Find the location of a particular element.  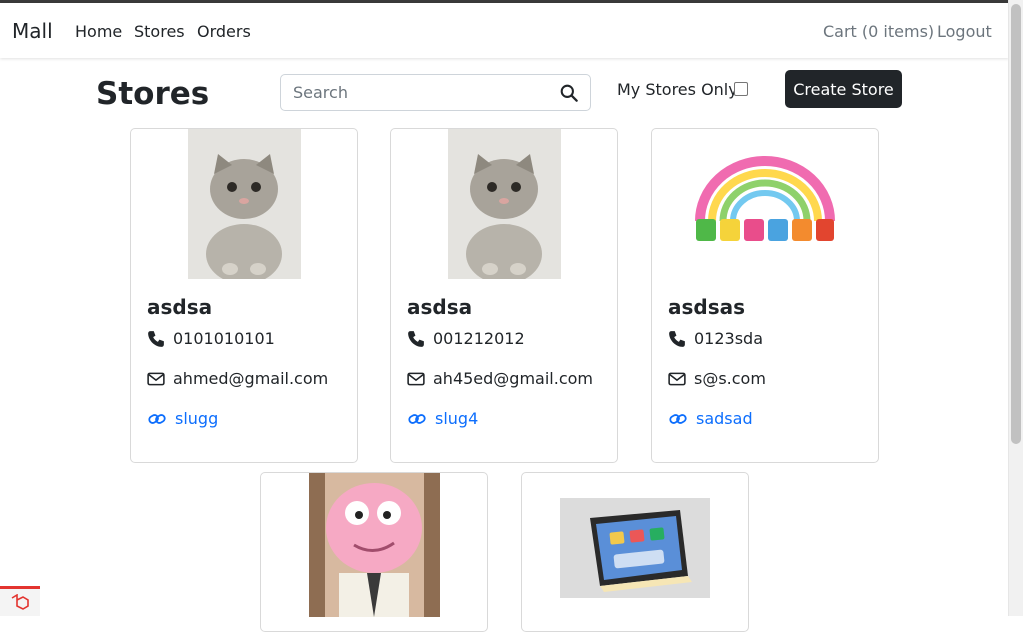

store-slug-link: slug4 is located at coordinates (456, 418).